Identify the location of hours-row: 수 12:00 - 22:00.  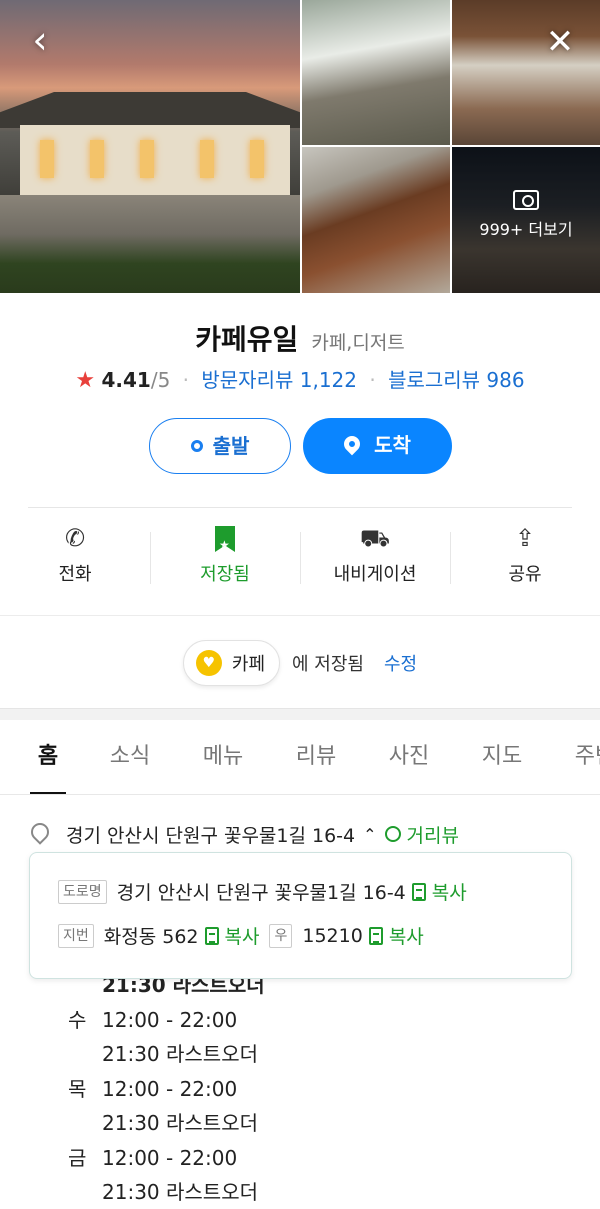
(322, 1020).